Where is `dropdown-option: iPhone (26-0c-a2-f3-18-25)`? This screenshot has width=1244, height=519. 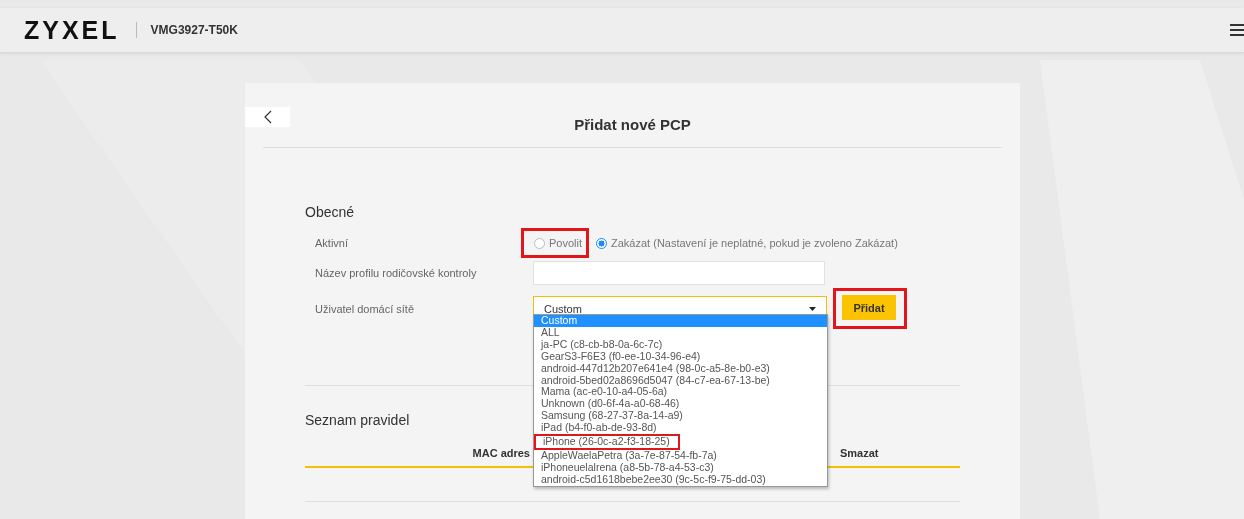 dropdown-option: iPhone (26-0c-a2-f3-18-25) is located at coordinates (607, 442).